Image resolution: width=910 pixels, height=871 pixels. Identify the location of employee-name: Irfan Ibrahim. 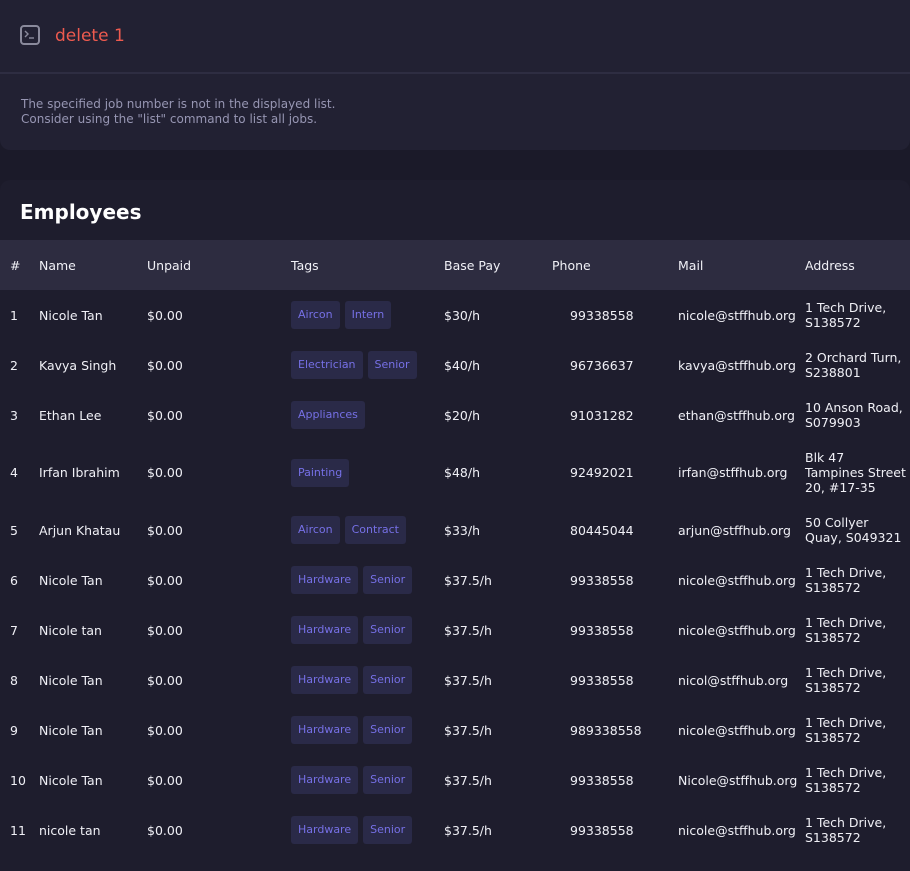
(79, 472).